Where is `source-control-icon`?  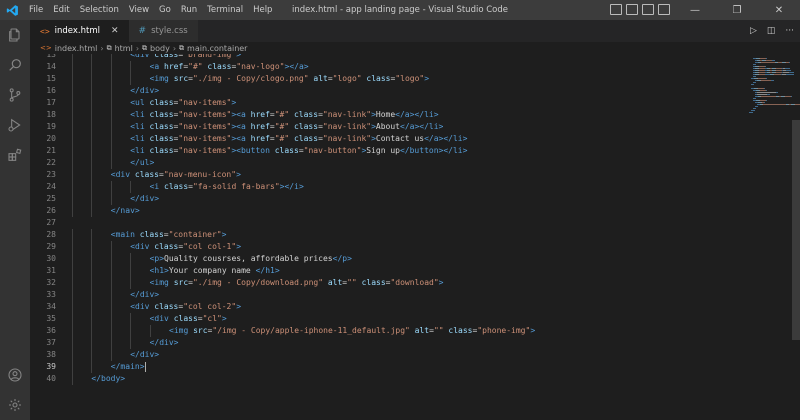
source-control-icon is located at coordinates (15, 95).